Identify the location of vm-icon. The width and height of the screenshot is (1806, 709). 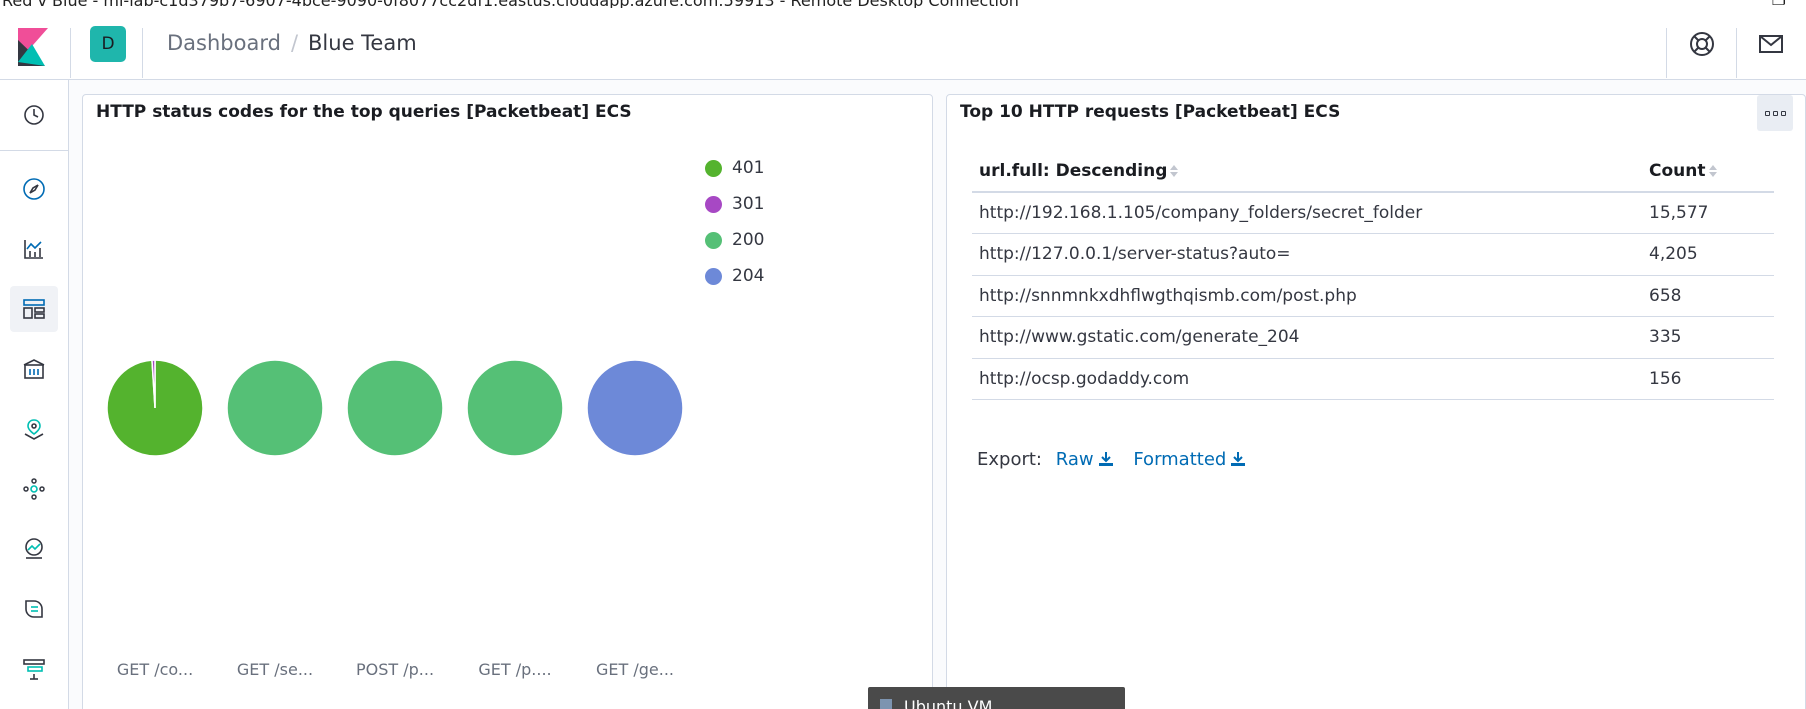
(886, 704).